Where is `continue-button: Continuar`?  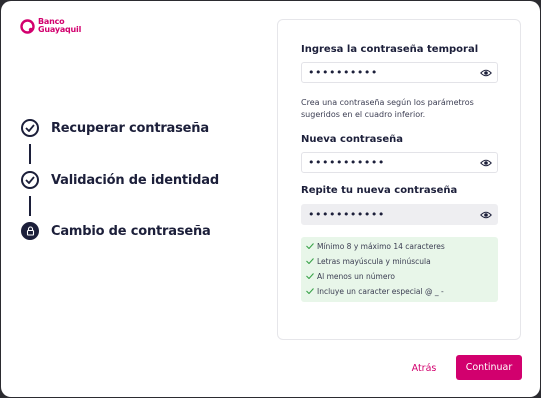
continue-button: Continuar is located at coordinates (489, 367).